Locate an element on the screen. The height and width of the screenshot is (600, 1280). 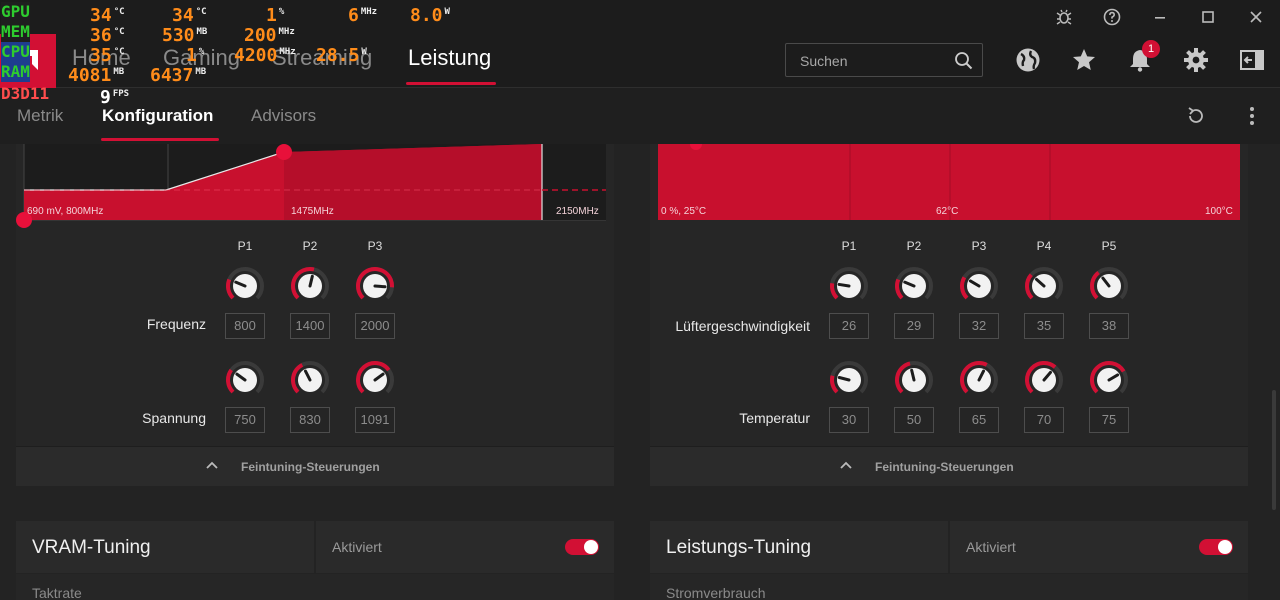
fan-chart-left-label: 0 %, 25°C is located at coordinates (684, 211).